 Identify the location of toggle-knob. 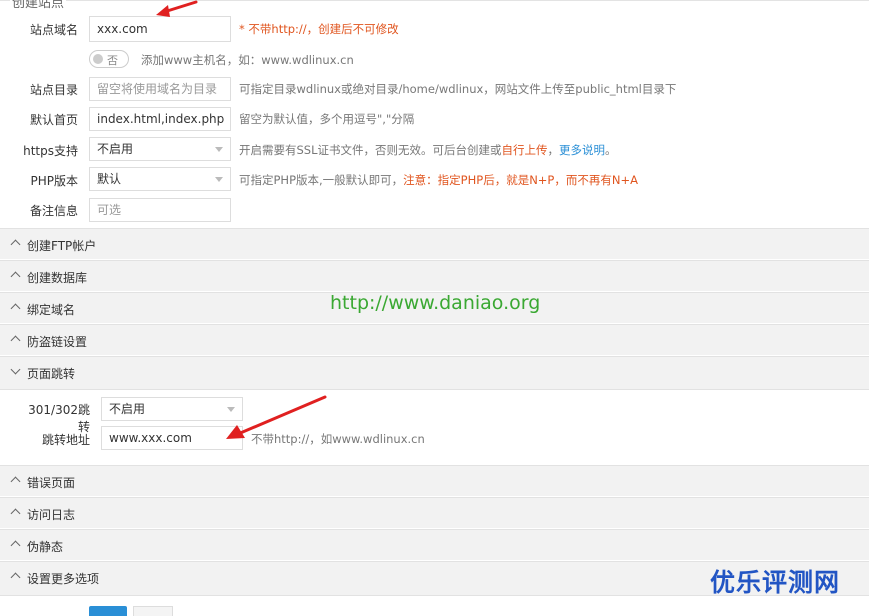
(98, 59).